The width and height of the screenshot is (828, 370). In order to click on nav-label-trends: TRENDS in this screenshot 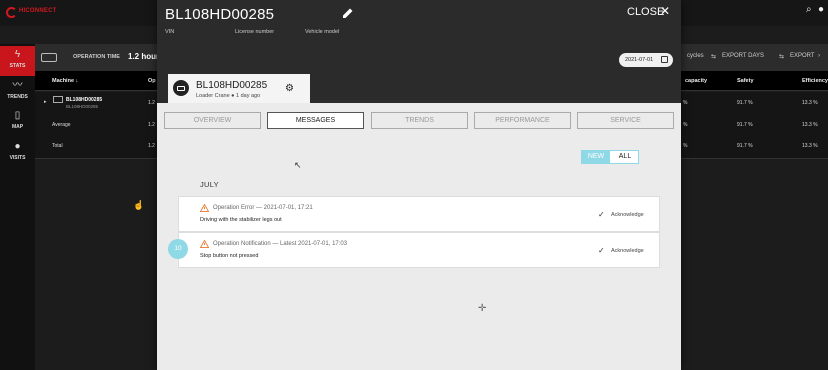, I will do `click(17, 97)`.